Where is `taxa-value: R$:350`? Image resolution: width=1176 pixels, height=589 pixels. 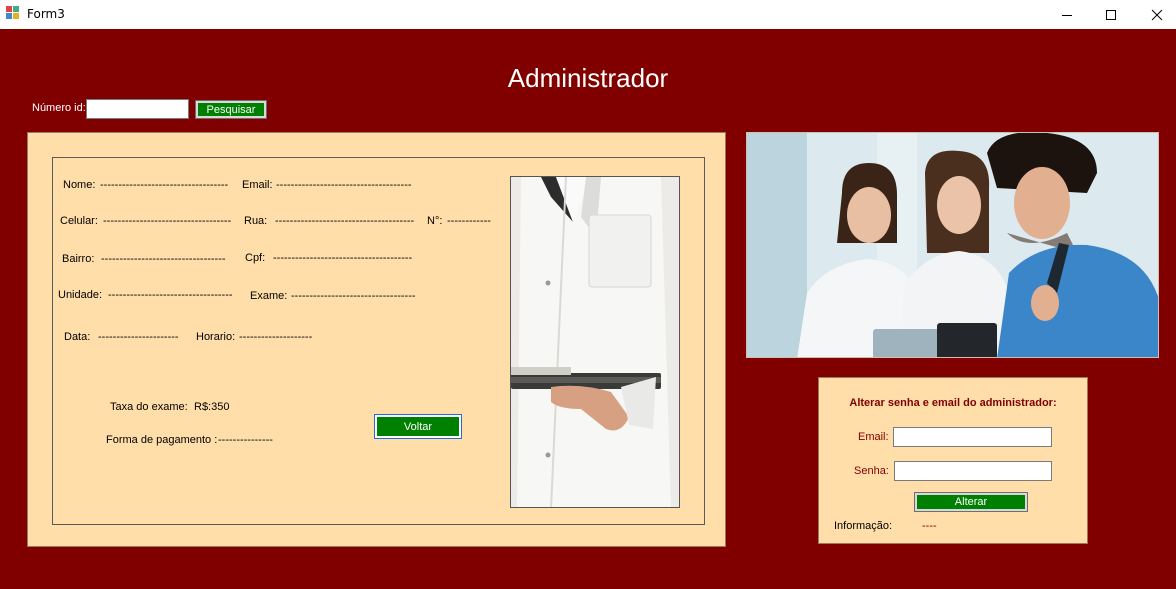
taxa-value: R$:350 is located at coordinates (212, 407).